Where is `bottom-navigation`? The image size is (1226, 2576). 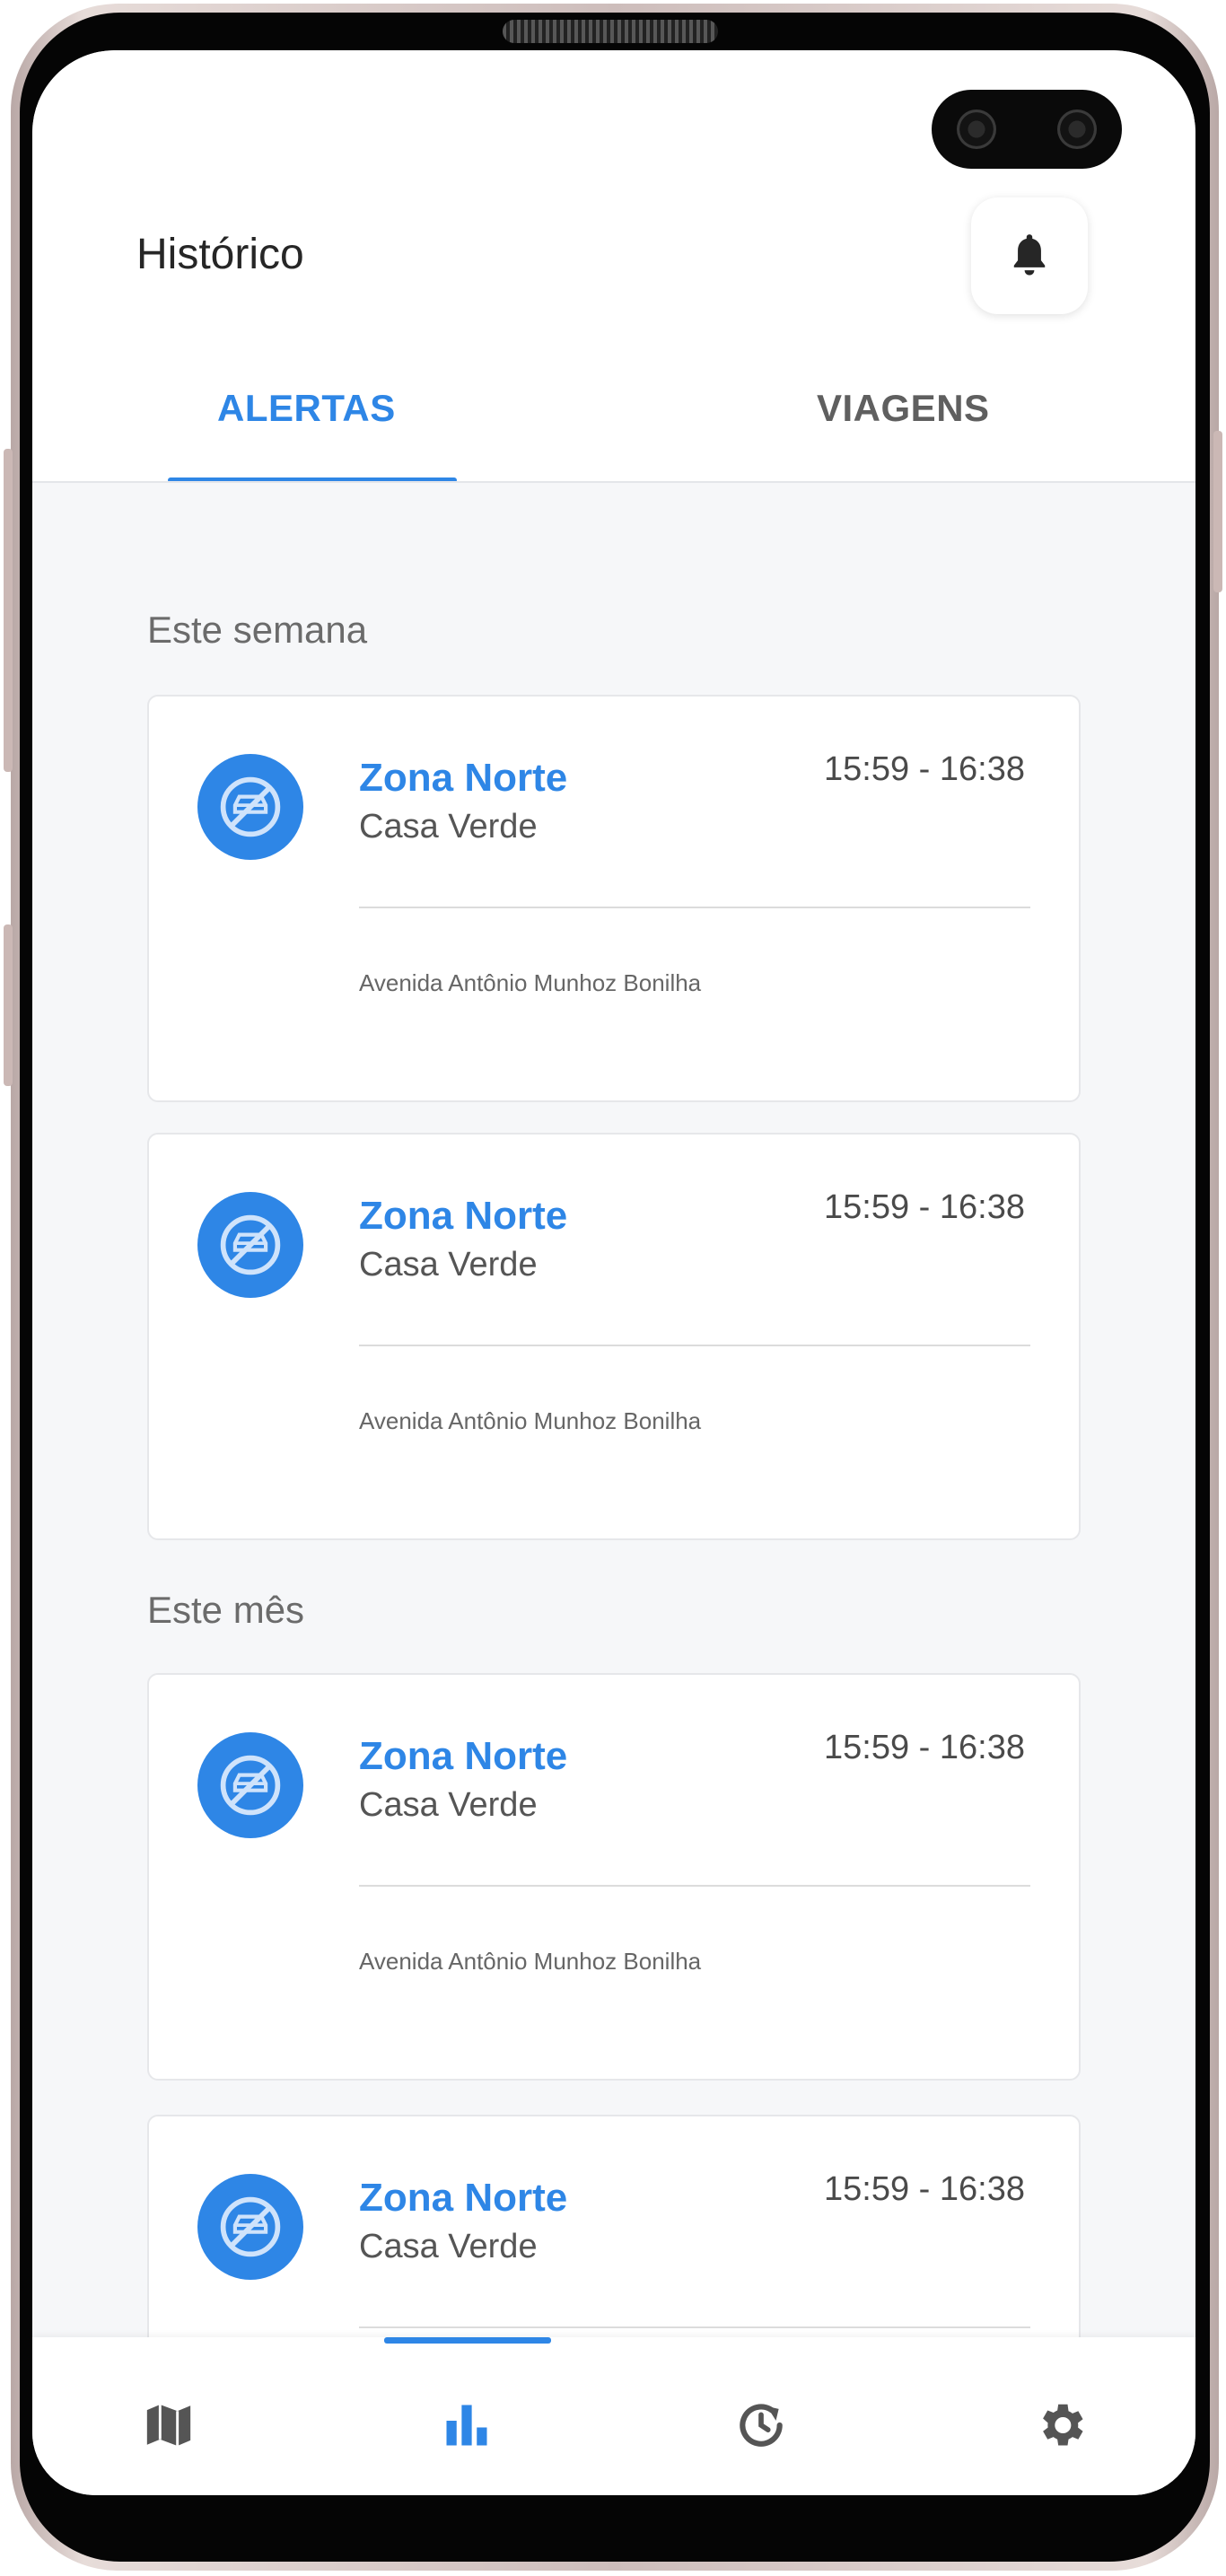 bottom-navigation is located at coordinates (614, 2416).